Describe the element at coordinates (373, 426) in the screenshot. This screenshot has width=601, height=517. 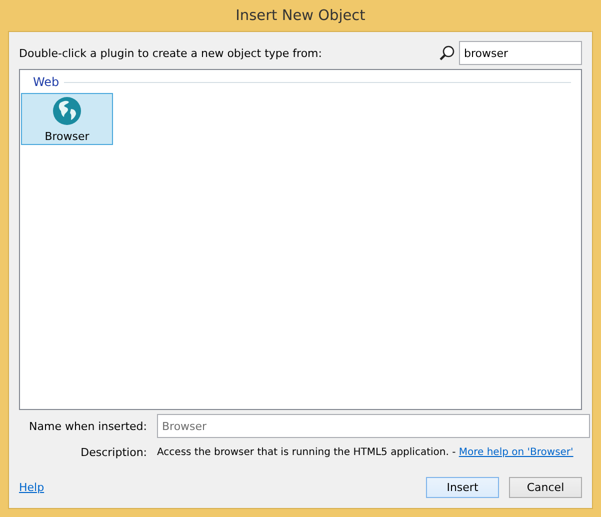
I see `name-field: Browser` at that location.